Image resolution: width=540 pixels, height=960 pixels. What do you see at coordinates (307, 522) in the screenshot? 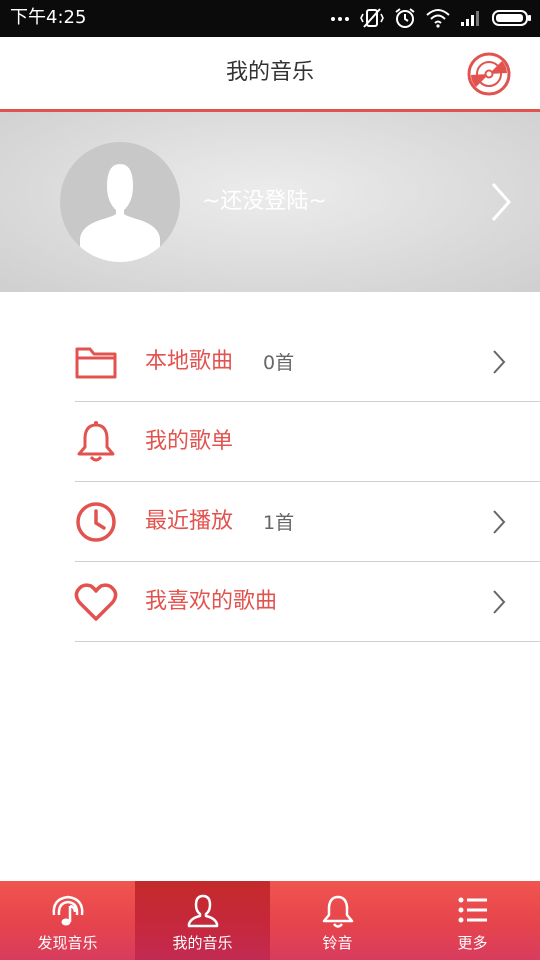
I see `menu-item-recent-plays: 最近播放 1首` at bounding box center [307, 522].